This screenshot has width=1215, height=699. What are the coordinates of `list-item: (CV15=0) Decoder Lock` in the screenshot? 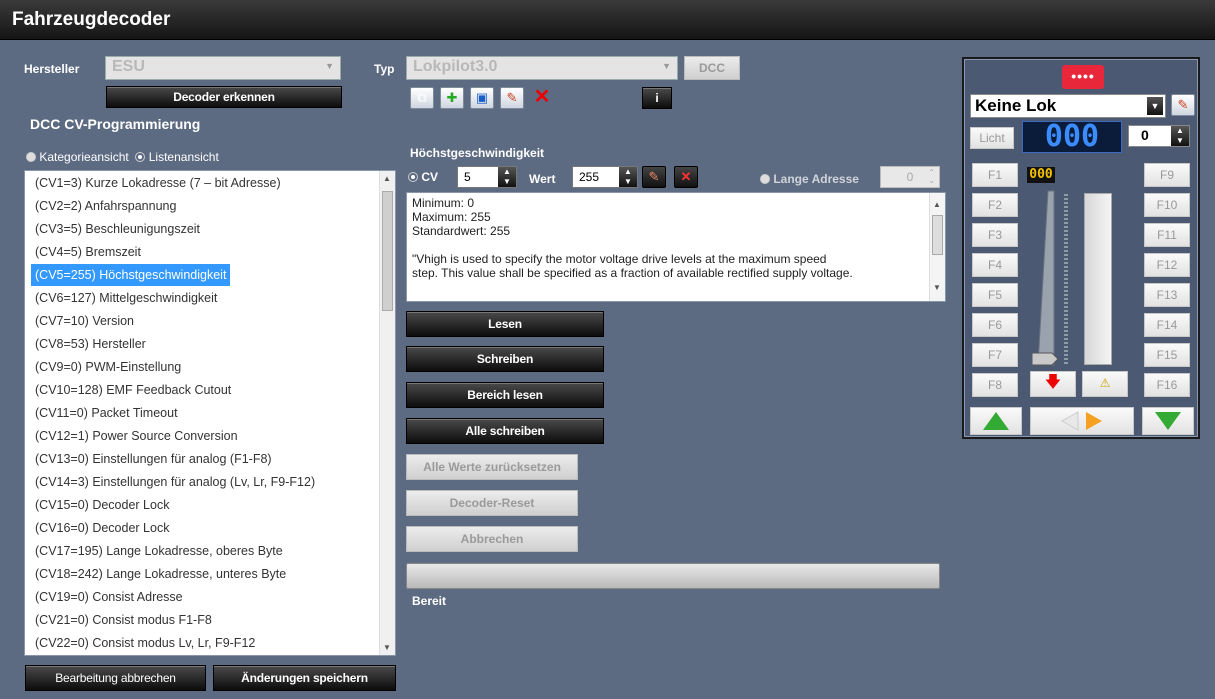 It's located at (102, 505).